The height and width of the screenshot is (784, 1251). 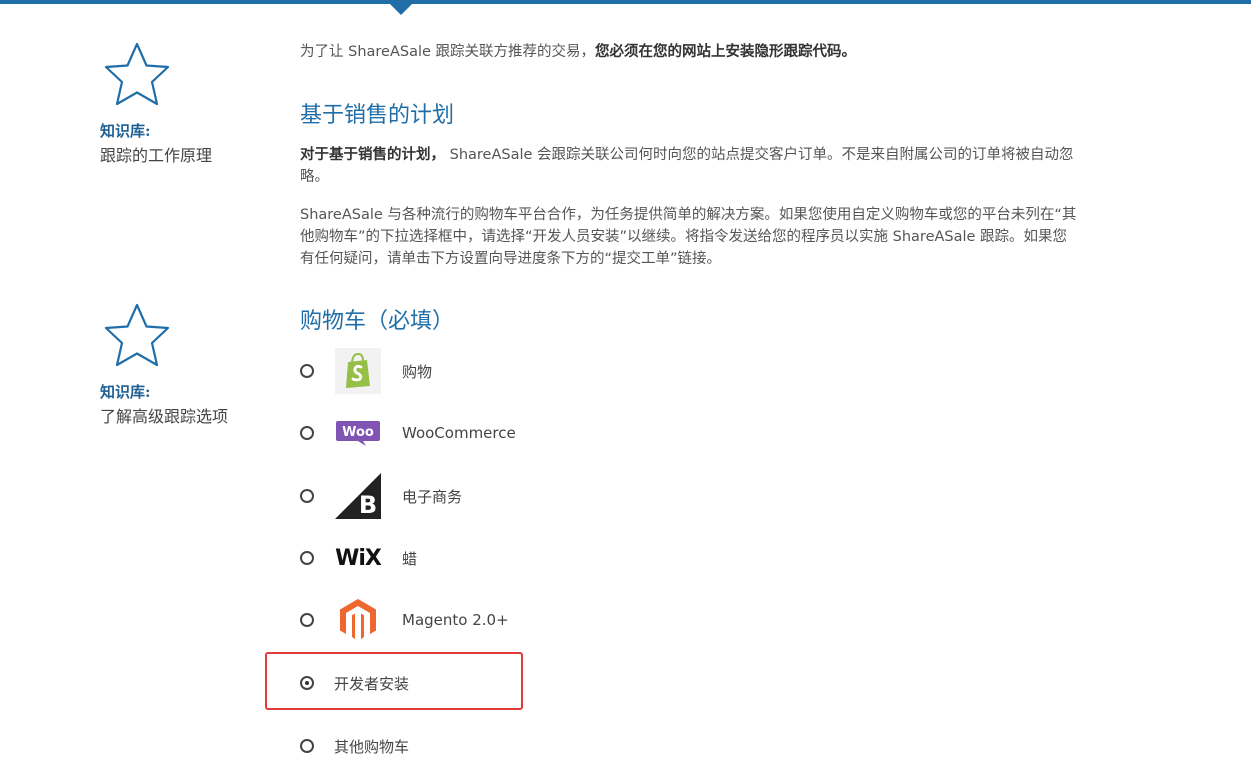 What do you see at coordinates (164, 415) in the screenshot?
I see `kb-link-advanced-tracking: 了解高级跟踪选项` at bounding box center [164, 415].